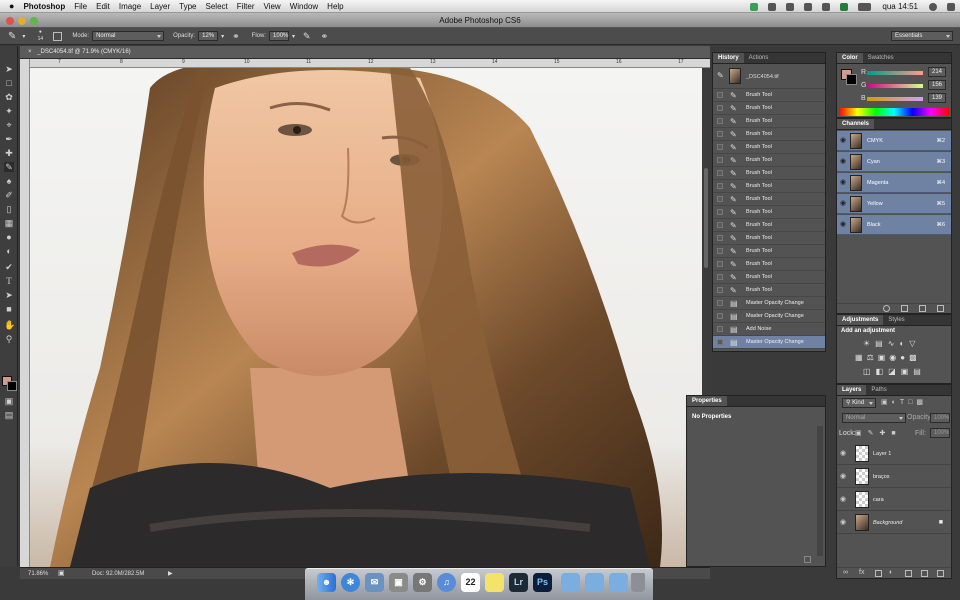 The image size is (960, 600). I want to click on color-spectrum-bar, so click(894, 112).